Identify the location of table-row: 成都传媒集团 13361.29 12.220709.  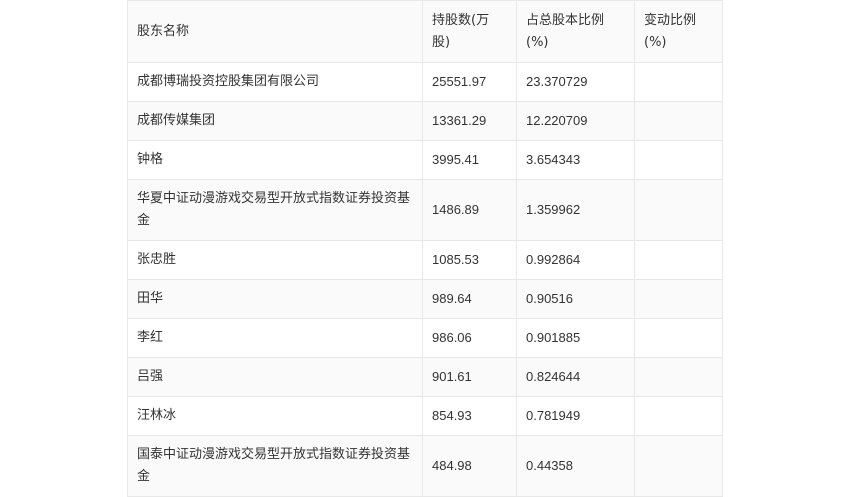
(425, 121).